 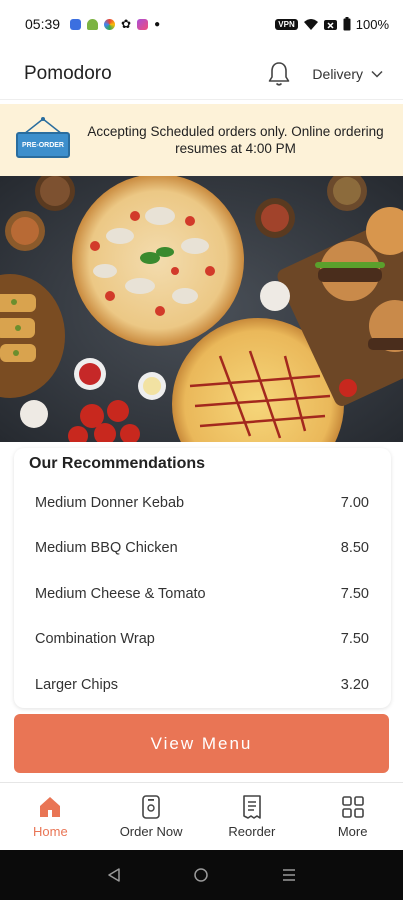 I want to click on status-bar: 05:39 ✿ ● VPN 100%, so click(x=201, y=24).